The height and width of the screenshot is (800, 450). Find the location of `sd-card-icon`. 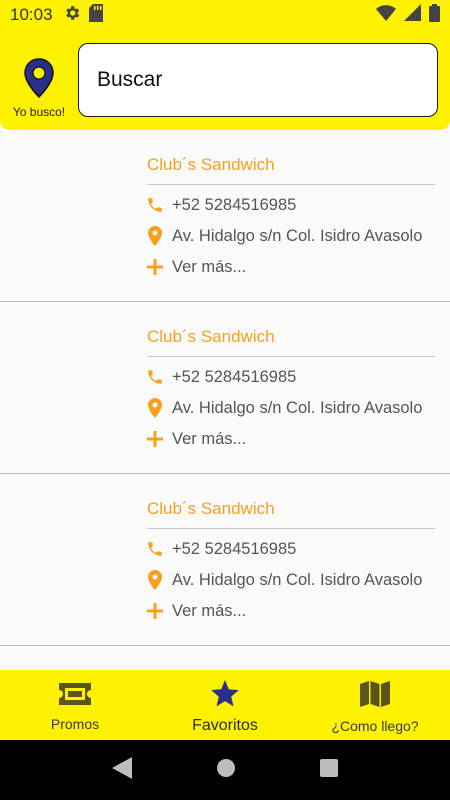

sd-card-icon is located at coordinates (95, 15).